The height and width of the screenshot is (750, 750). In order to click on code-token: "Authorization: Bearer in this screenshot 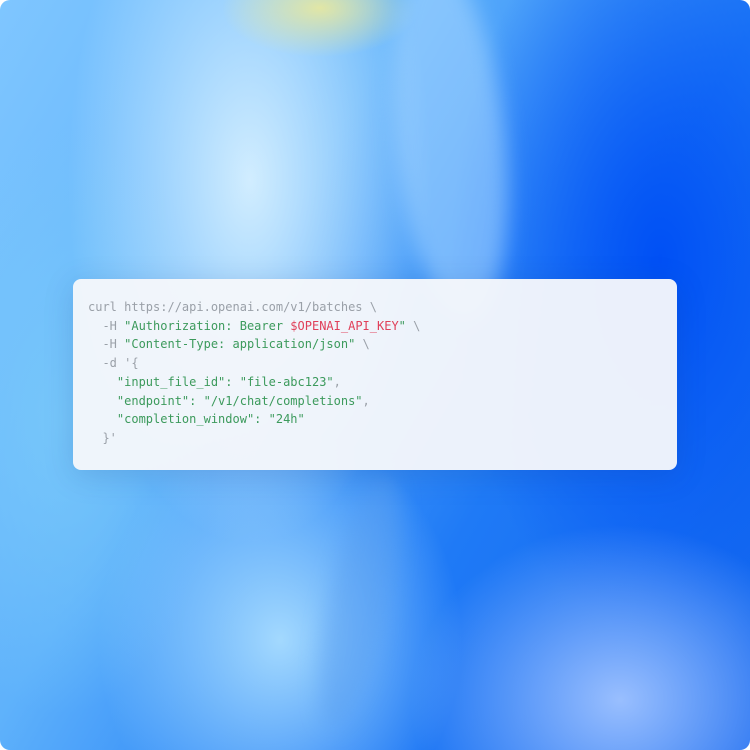, I will do `click(207, 325)`.